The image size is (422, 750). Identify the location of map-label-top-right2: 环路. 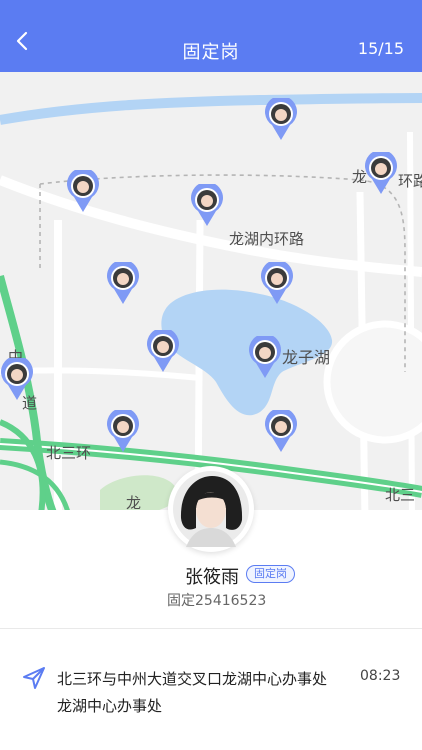
(410, 181).